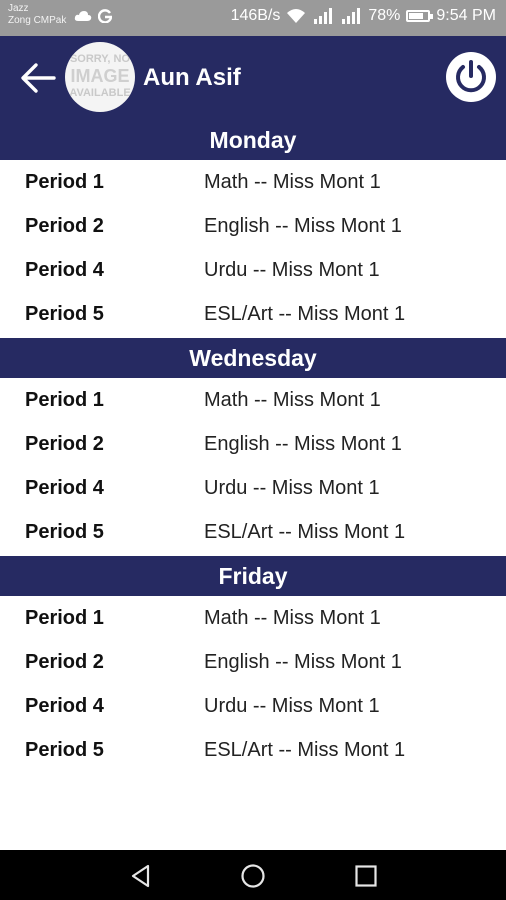  I want to click on notification-icons, so click(93, 16).